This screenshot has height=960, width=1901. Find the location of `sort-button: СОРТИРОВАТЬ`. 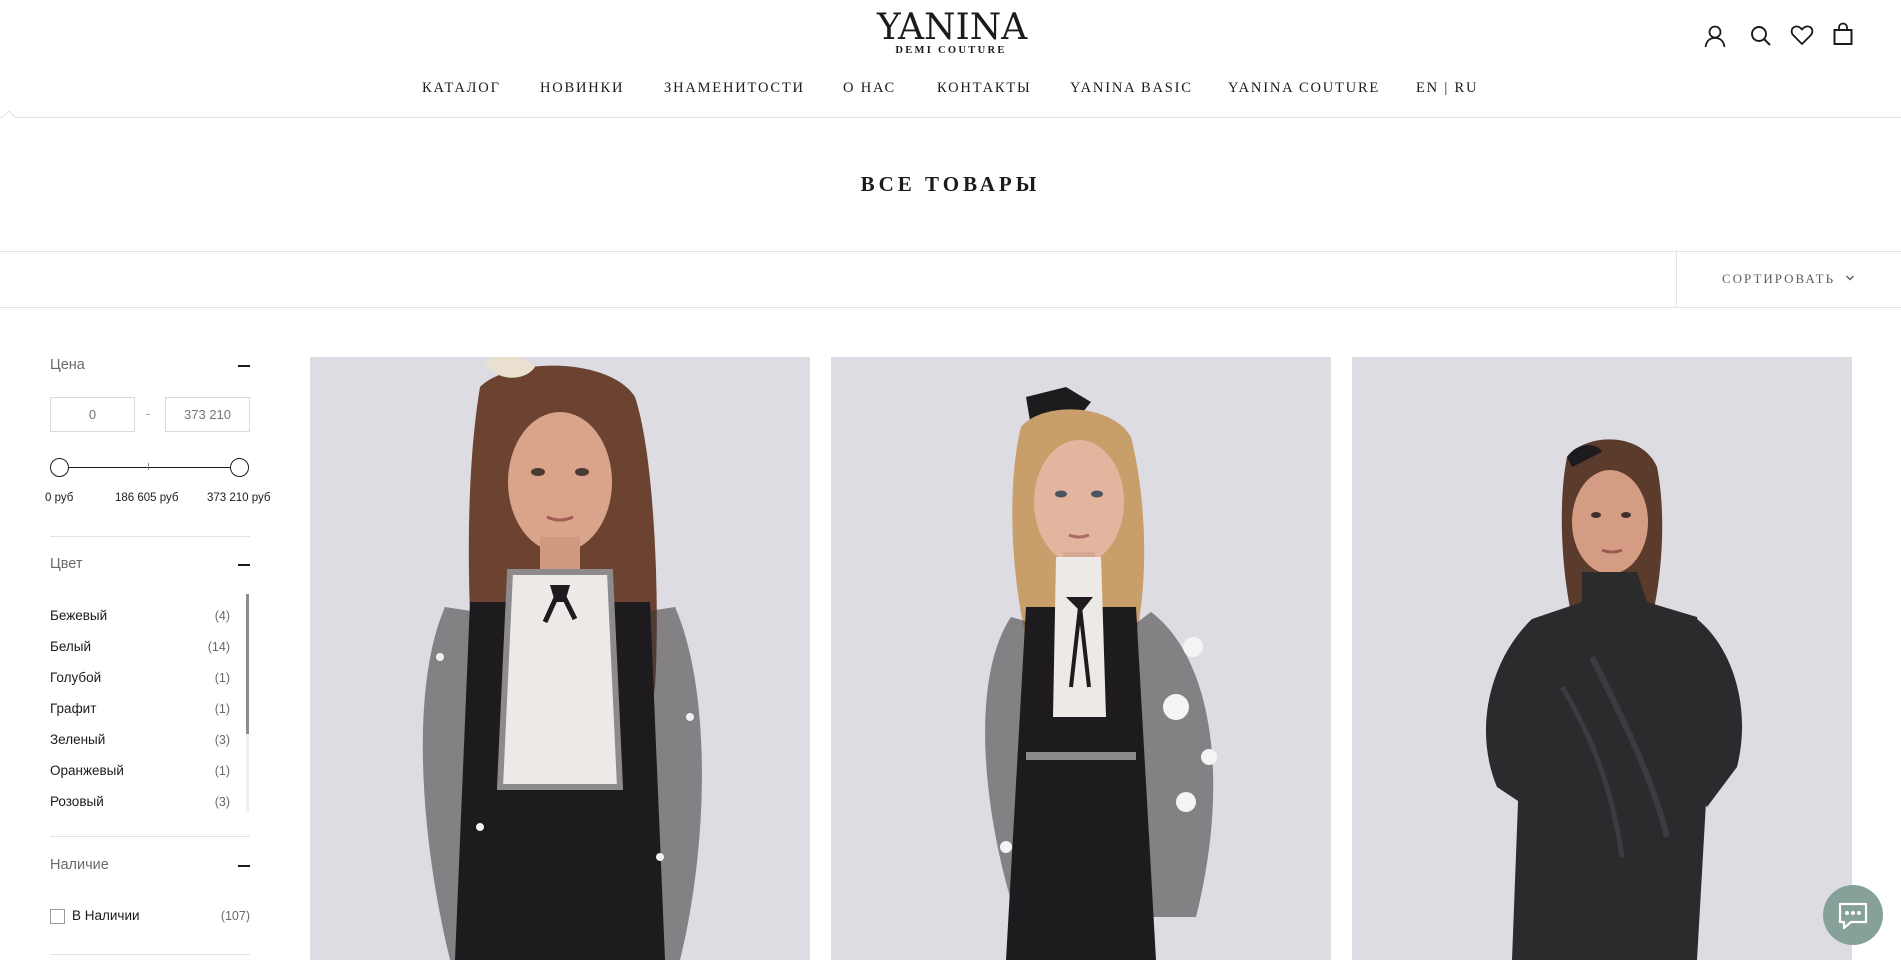

sort-button: СОРТИРОВАТЬ is located at coordinates (1778, 279).